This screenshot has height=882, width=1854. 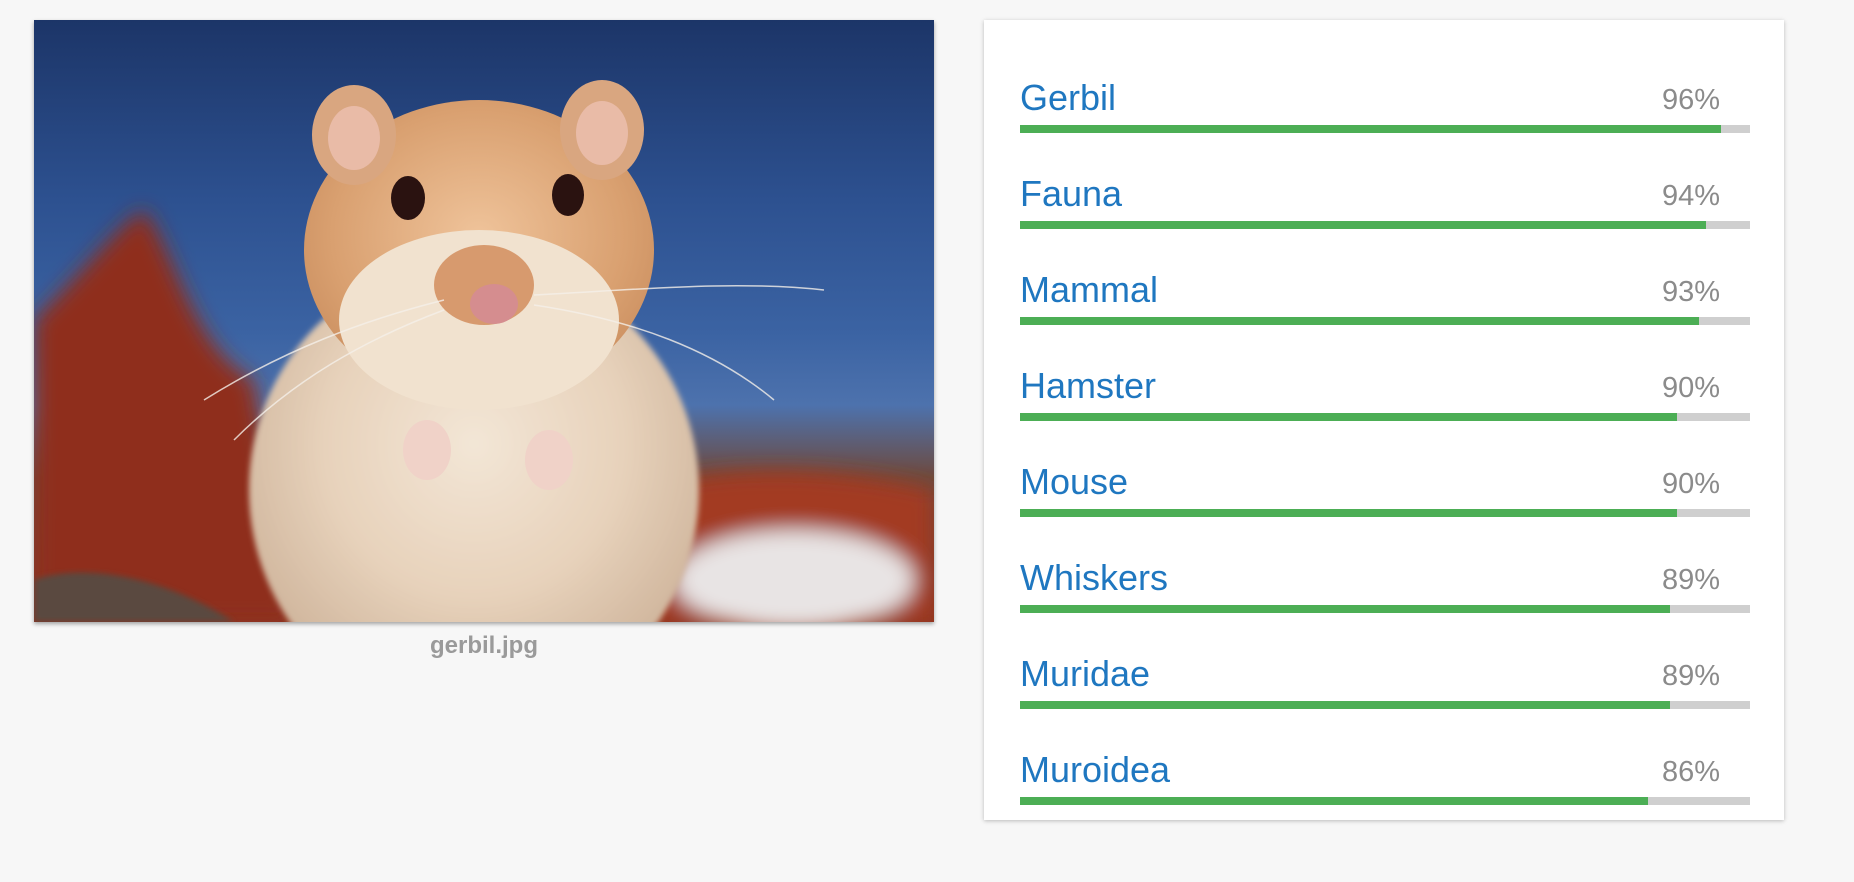 What do you see at coordinates (1385, 404) in the screenshot?
I see `label-row-hamster: Hamster 90%` at bounding box center [1385, 404].